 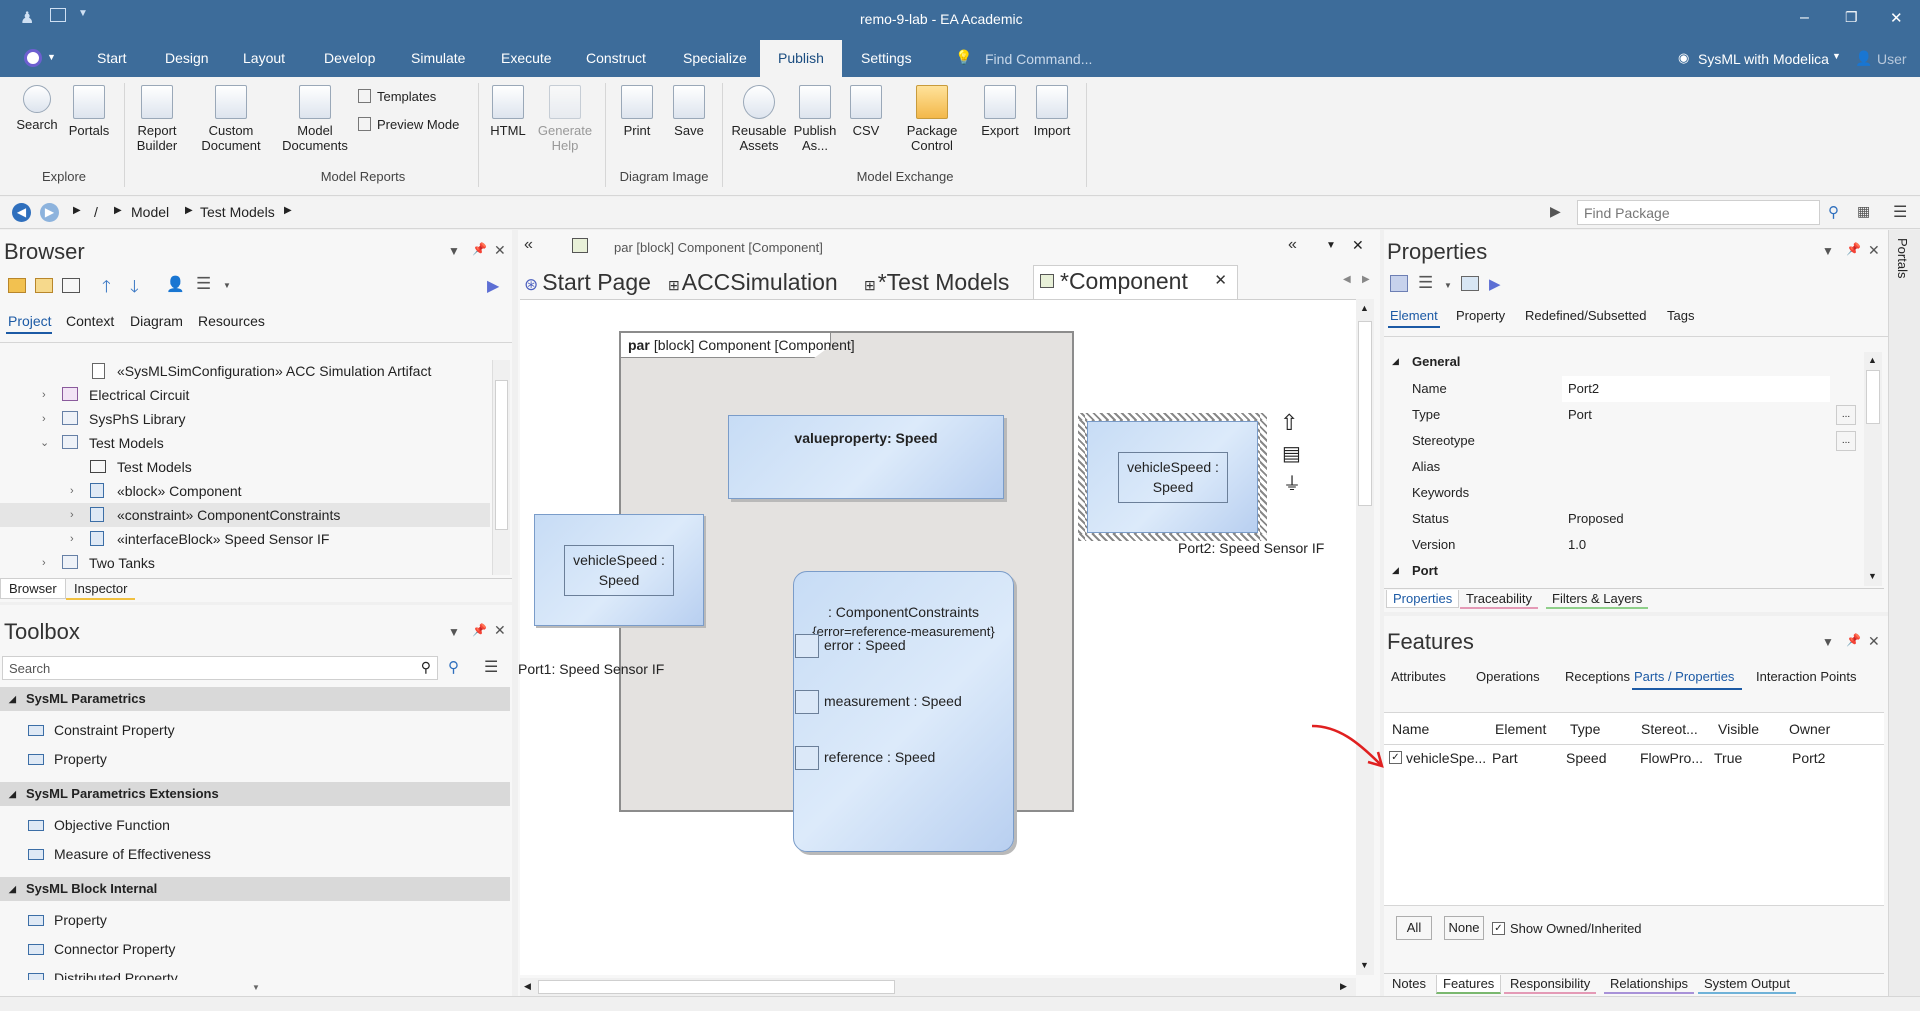 I want to click on scroll-thumb, so click(x=1873, y=397).